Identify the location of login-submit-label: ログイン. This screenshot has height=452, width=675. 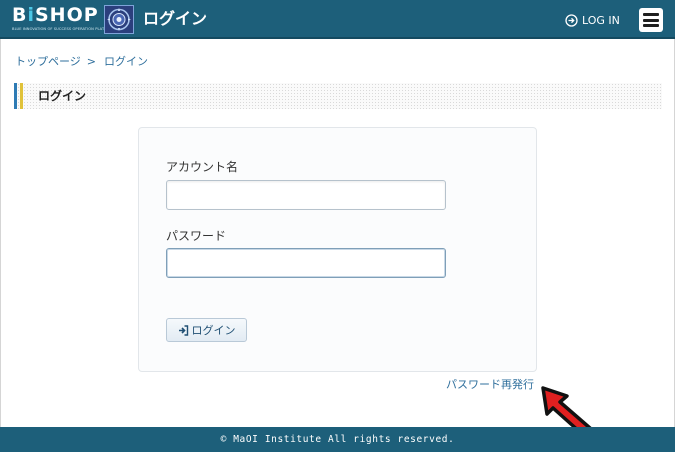
(213, 330).